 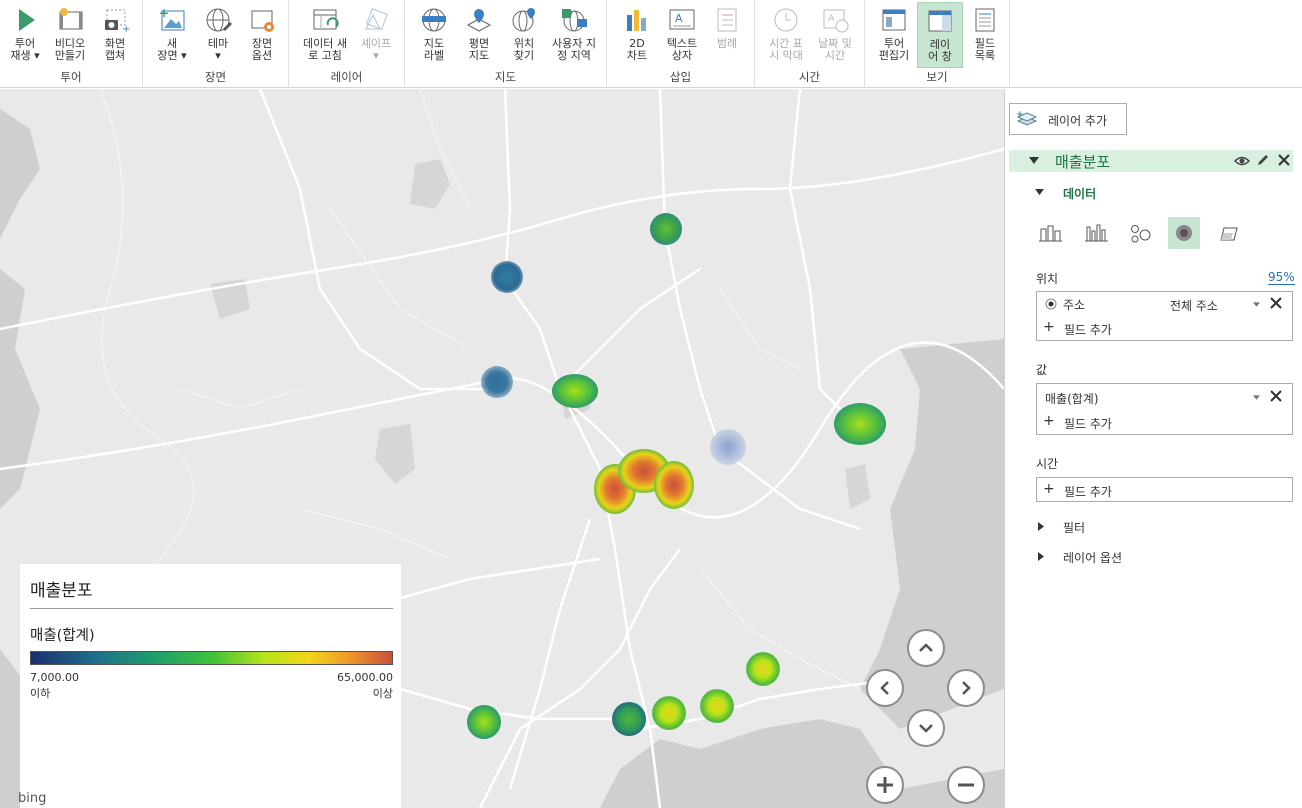 What do you see at coordinates (1164, 409) in the screenshot?
I see `value-field-box: 매출(합계) + 필드 추가` at bounding box center [1164, 409].